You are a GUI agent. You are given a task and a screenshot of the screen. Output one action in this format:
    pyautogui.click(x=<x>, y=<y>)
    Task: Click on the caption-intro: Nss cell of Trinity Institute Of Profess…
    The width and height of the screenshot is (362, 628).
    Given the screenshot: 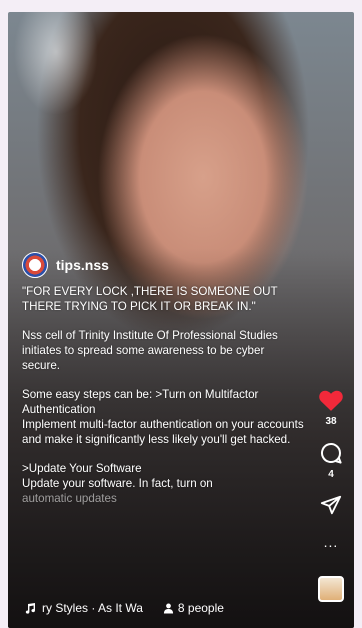 What is the action you would take?
    pyautogui.click(x=150, y=350)
    